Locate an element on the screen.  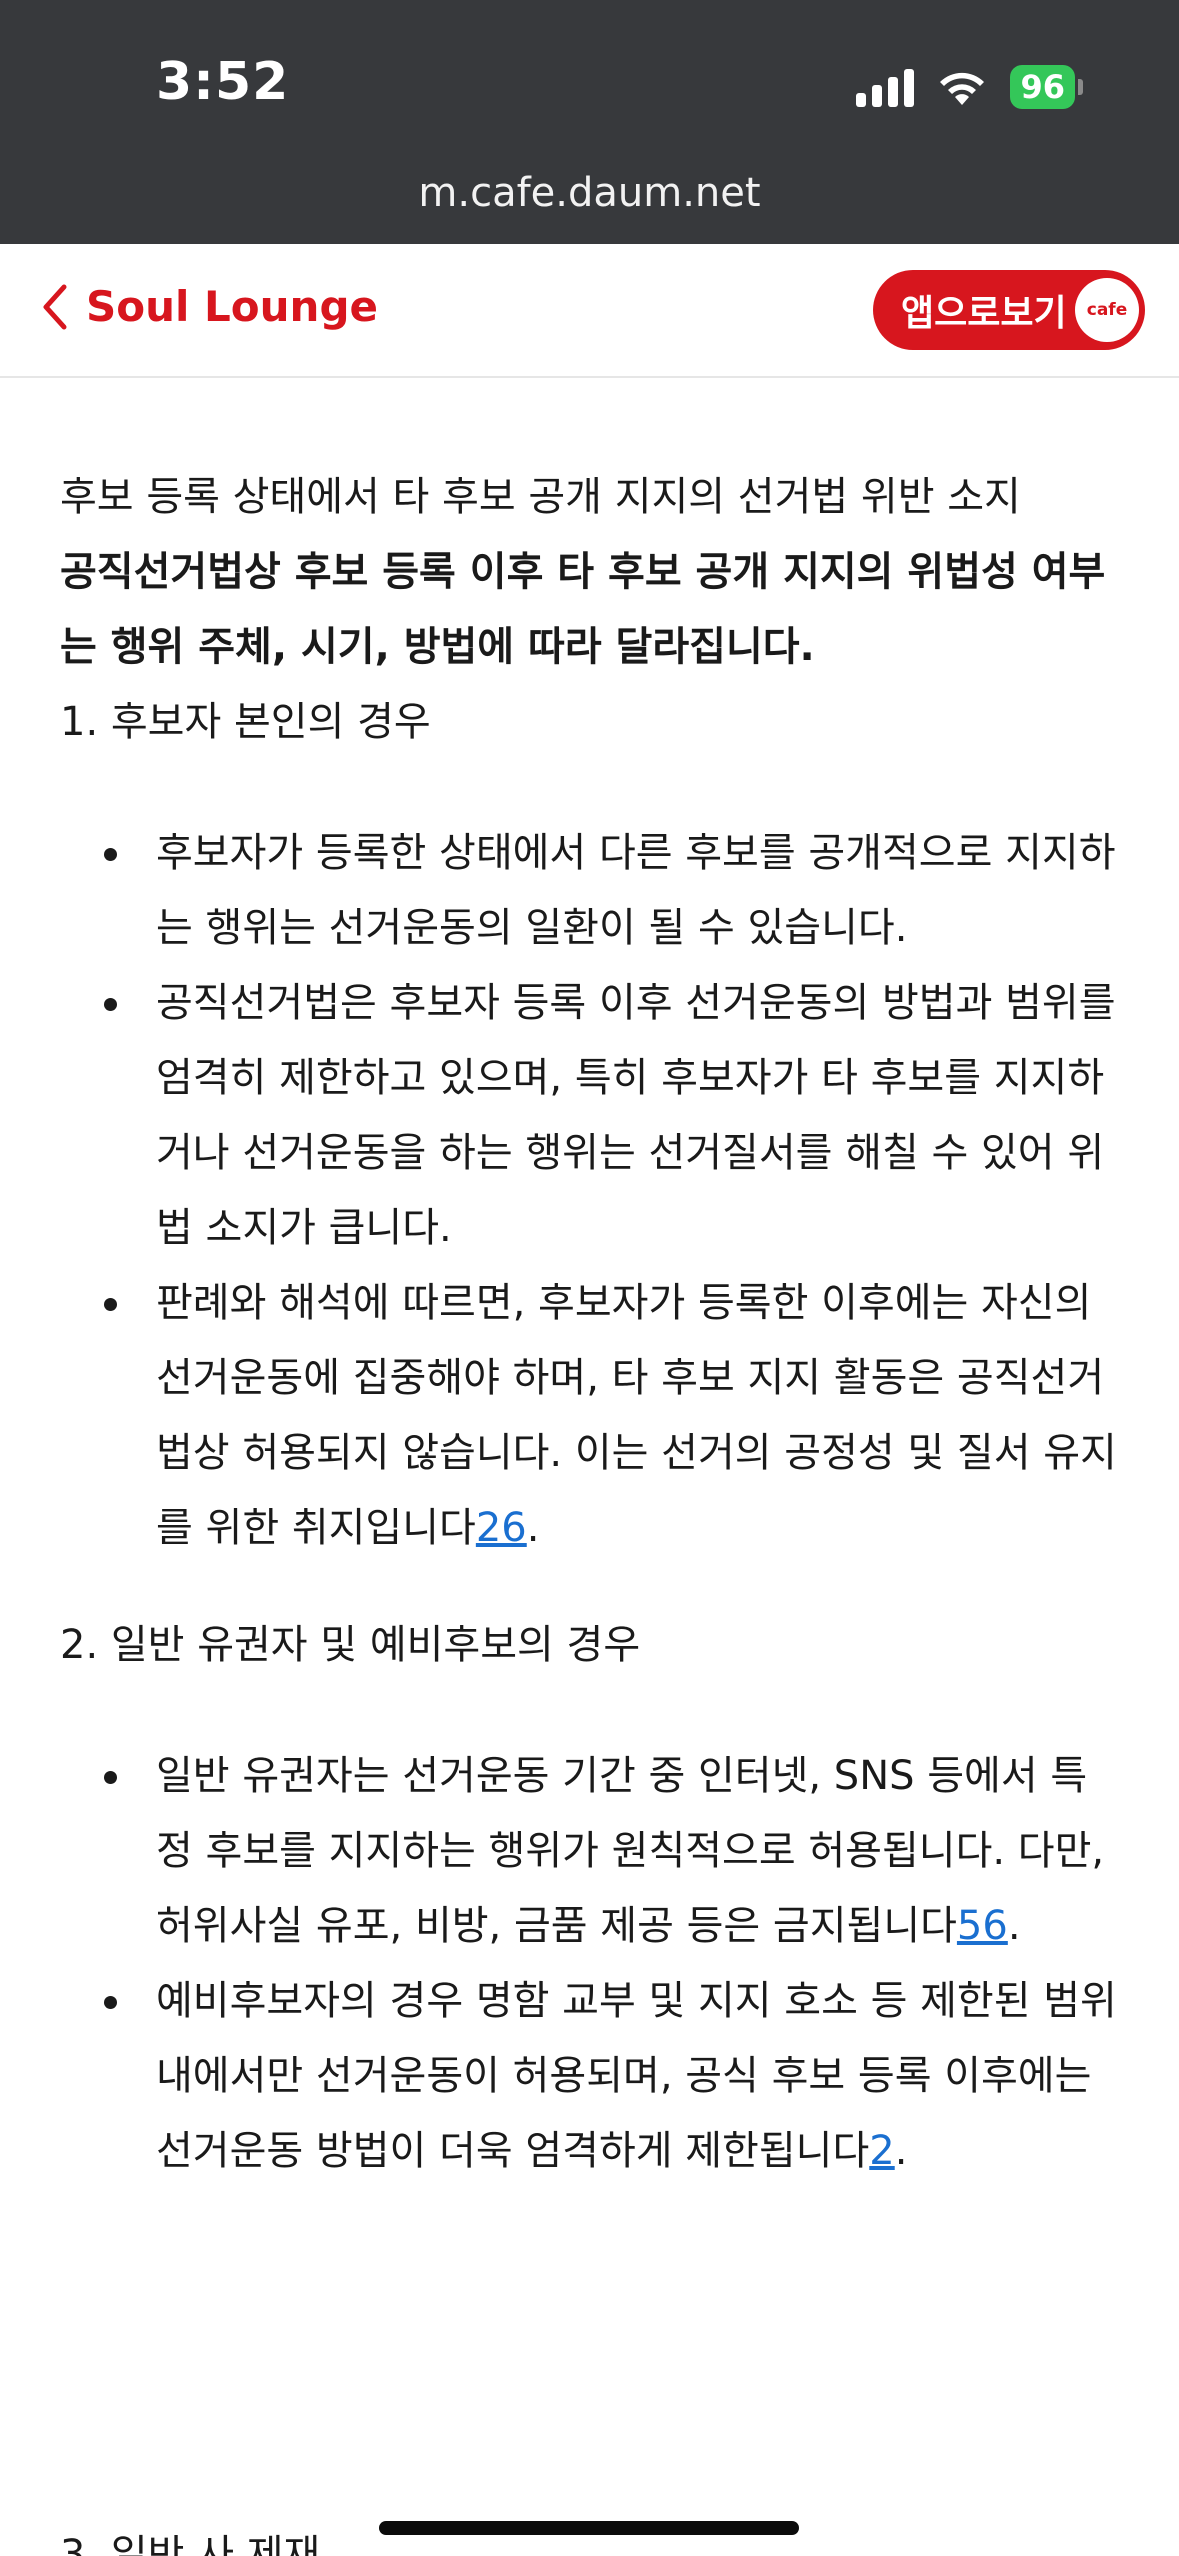
cafe-title: Soul Lounge is located at coordinates (232, 306).